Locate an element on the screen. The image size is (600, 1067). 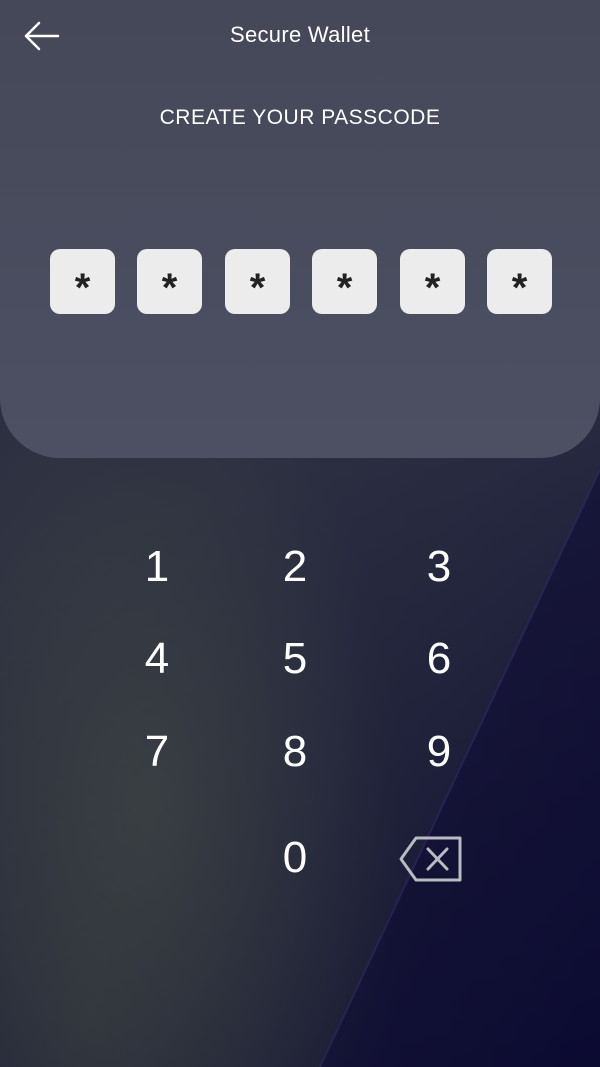
key-6: 6 is located at coordinates (439, 659).